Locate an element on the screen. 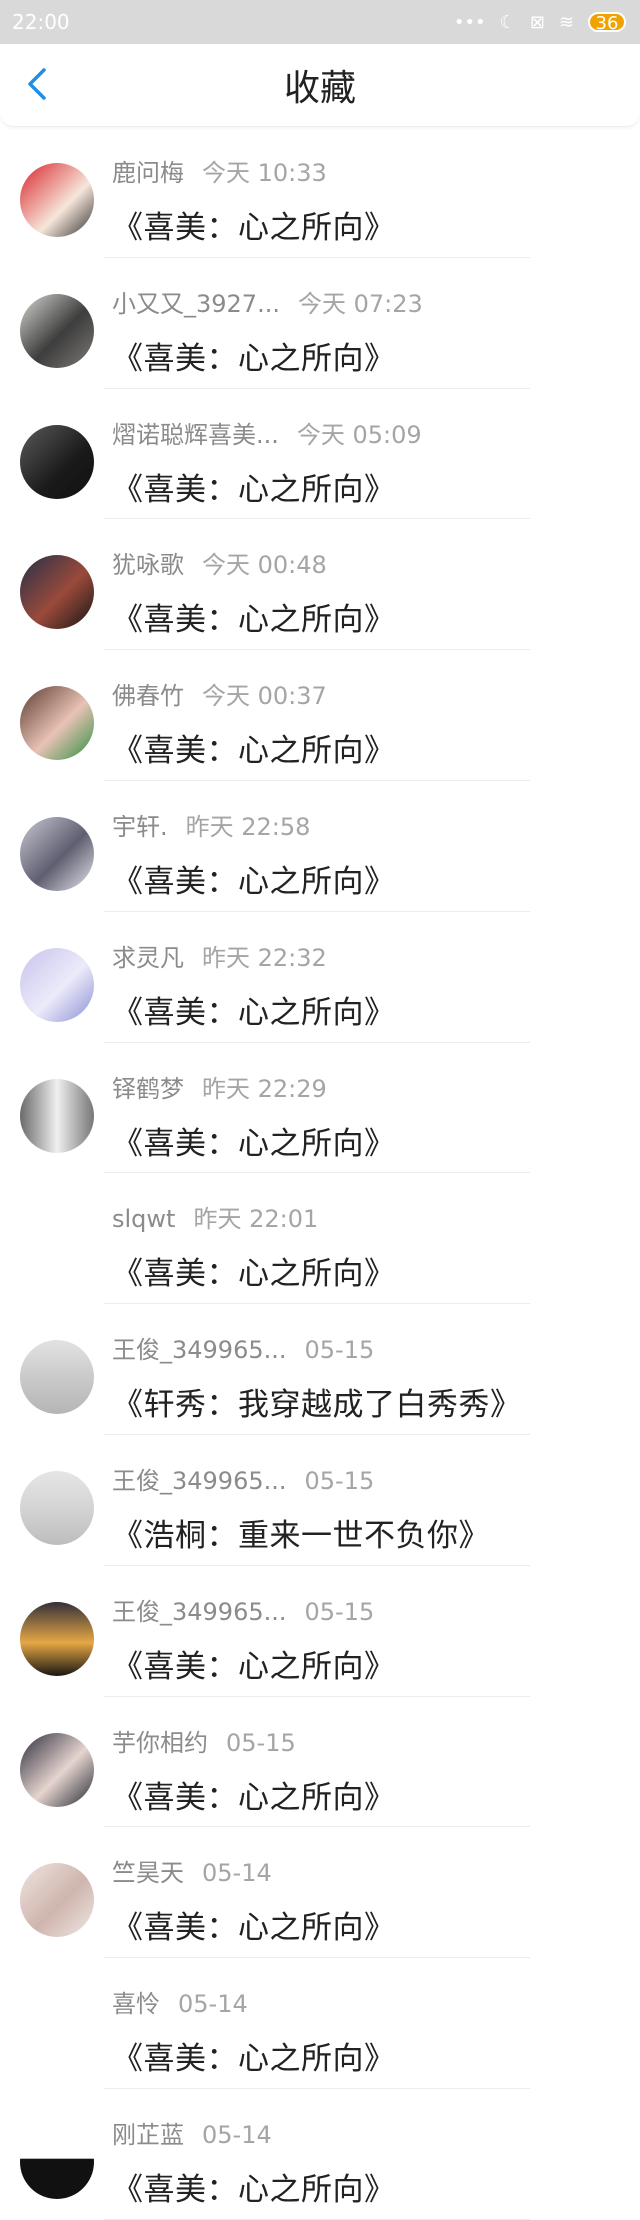 This screenshot has width=640, height=2220. list-item: 鹿问梅 今天 10:33 《喜美：心之所向》 is located at coordinates (320, 192).